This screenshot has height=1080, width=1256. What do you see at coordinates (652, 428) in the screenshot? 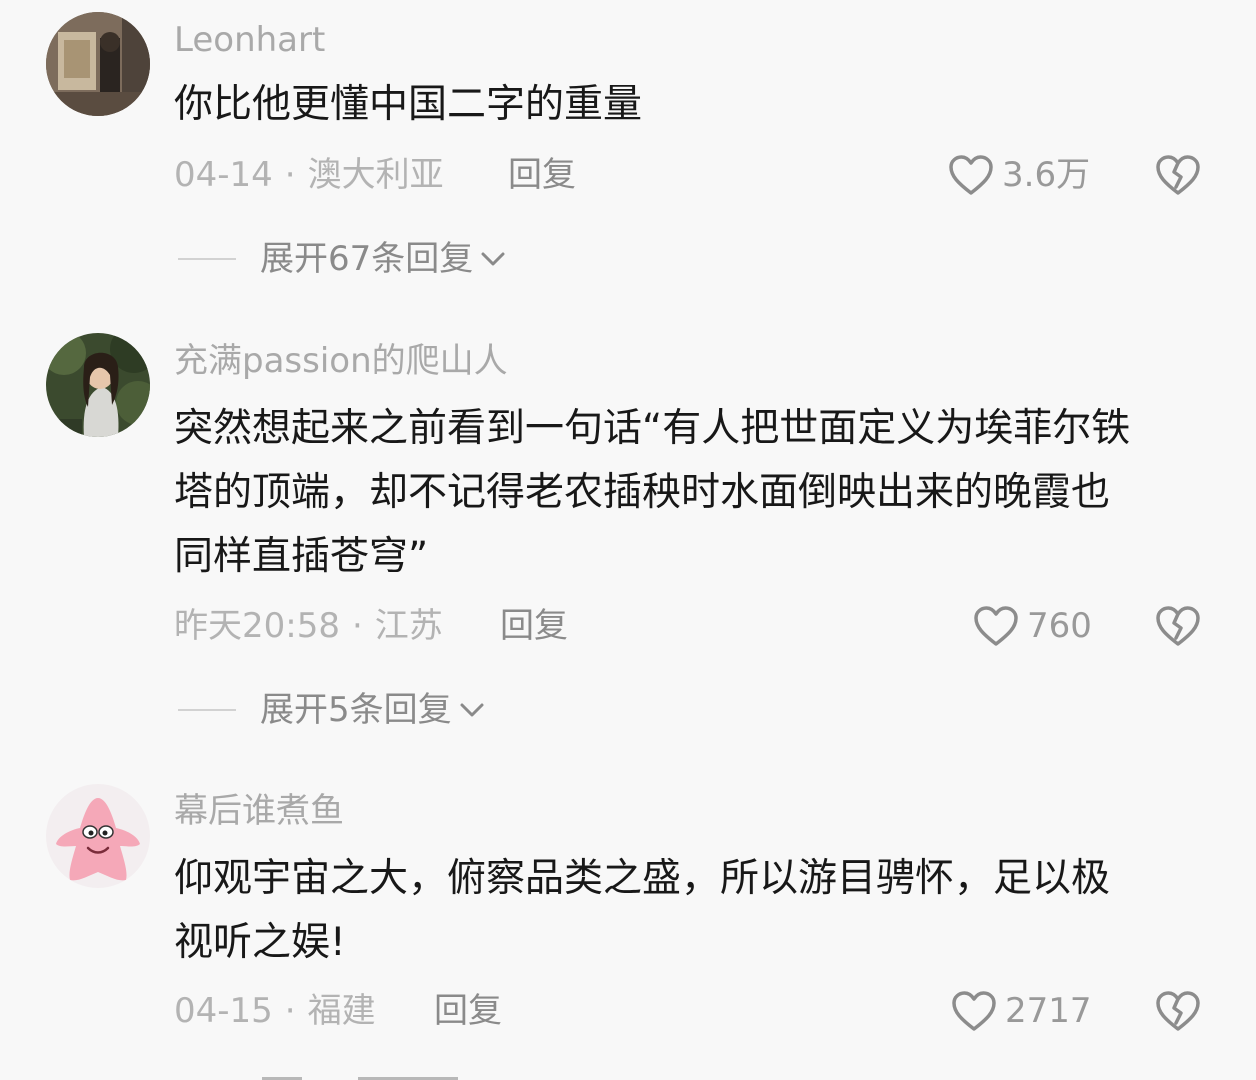
I see `comment-text-line: 突然想起来之前看到一句话“有人把世面定义为埃菲尔铁` at bounding box center [652, 428].